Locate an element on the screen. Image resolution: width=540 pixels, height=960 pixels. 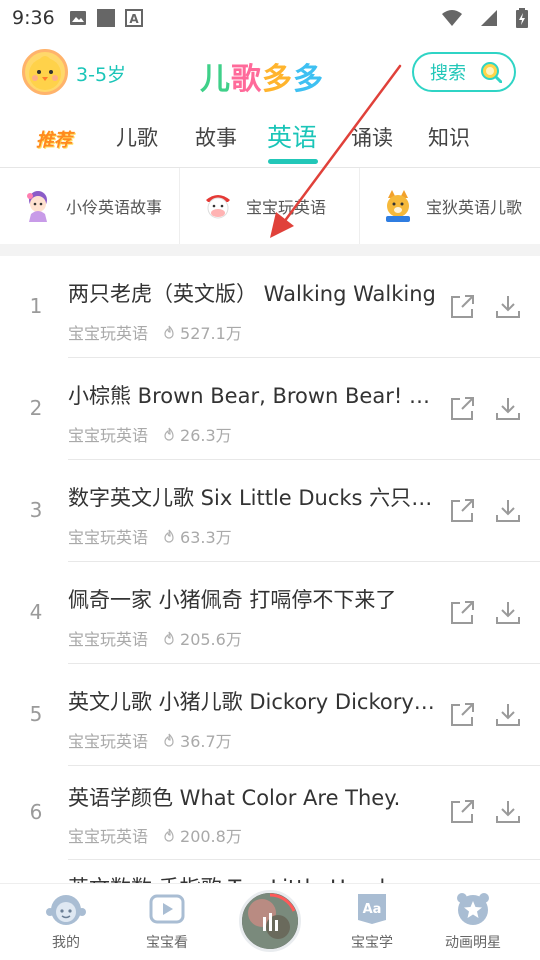
age-selector: 3-5岁 is located at coordinates (101, 73).